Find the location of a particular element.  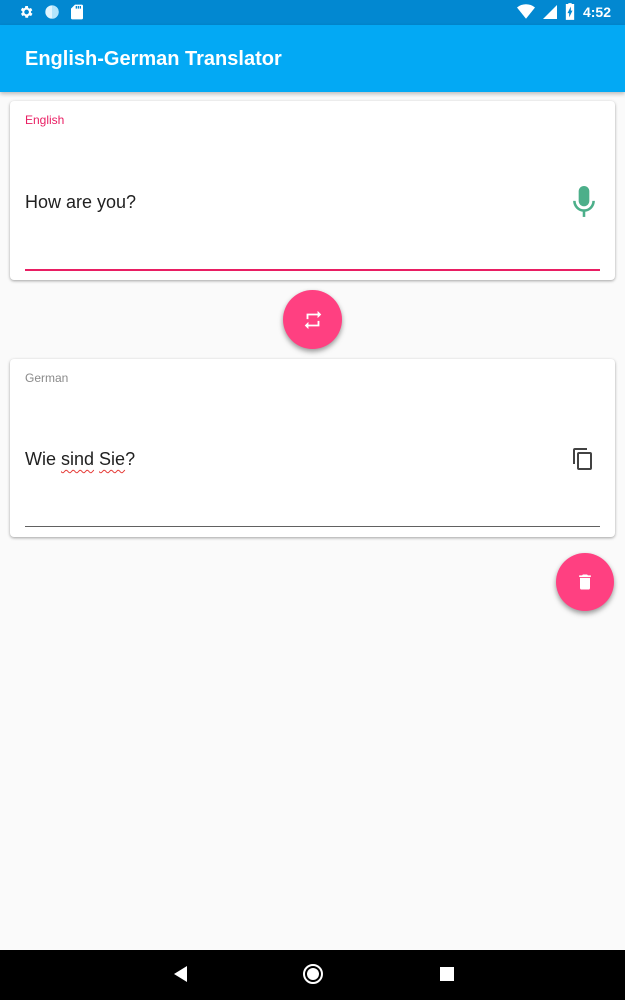

gear-icon is located at coordinates (26, 12).